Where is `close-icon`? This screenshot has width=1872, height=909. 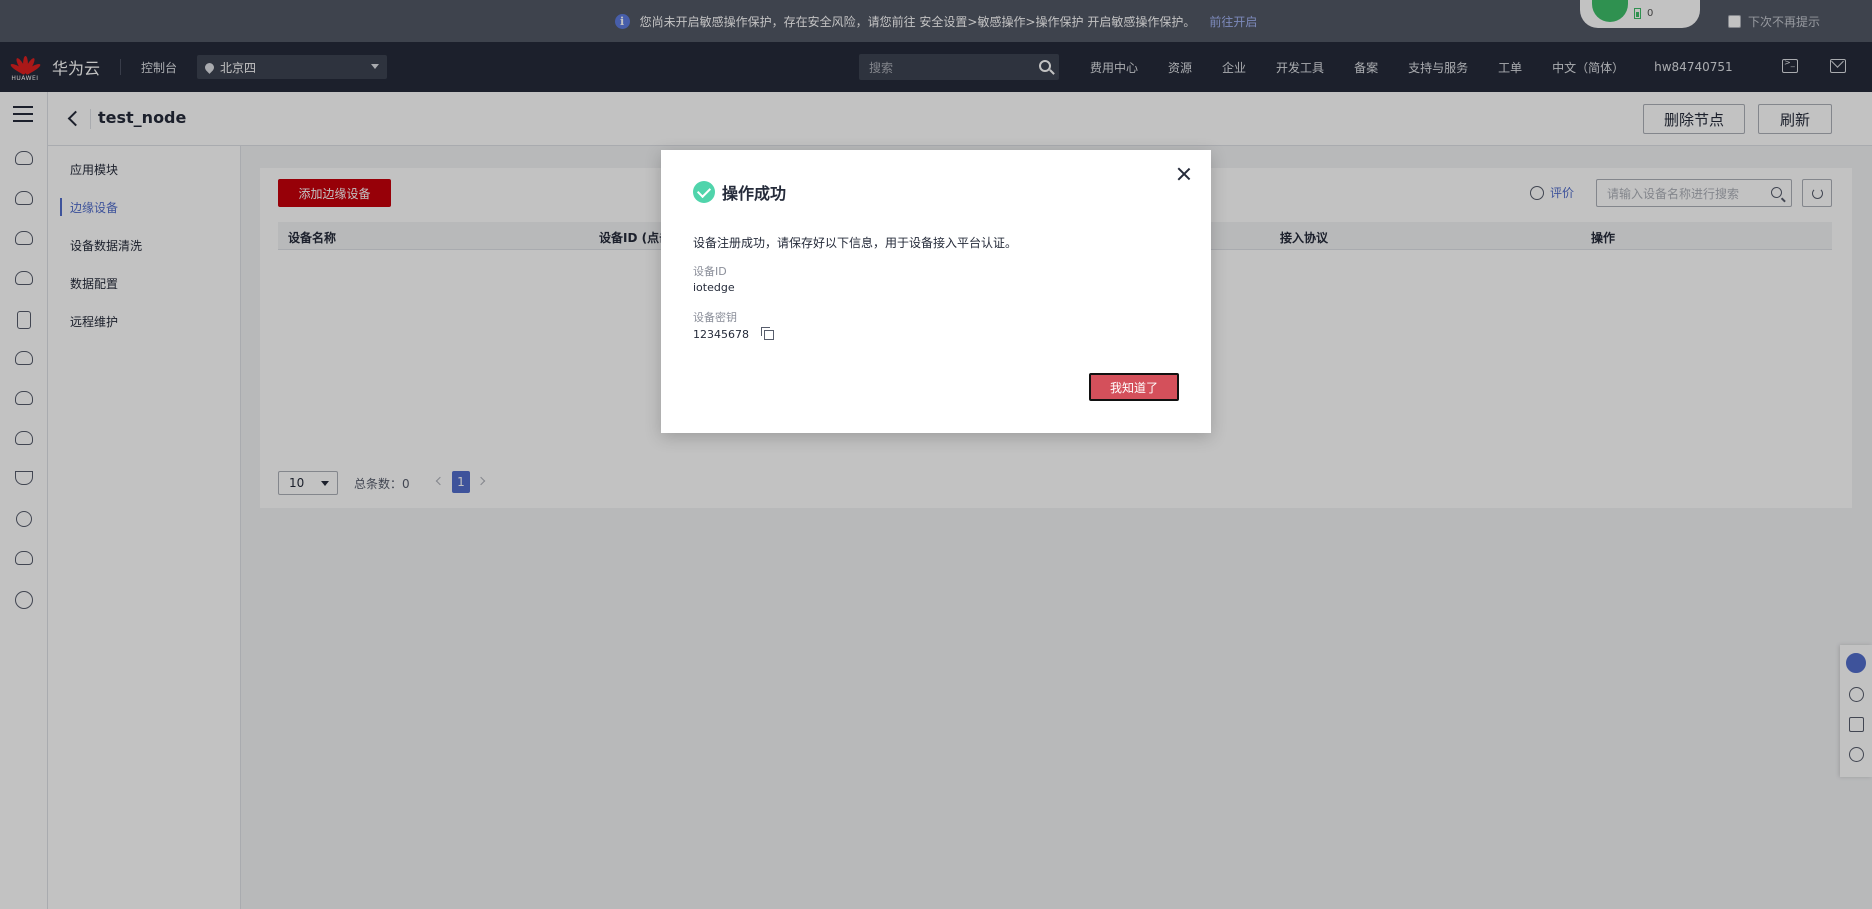
close-icon is located at coordinates (1184, 174).